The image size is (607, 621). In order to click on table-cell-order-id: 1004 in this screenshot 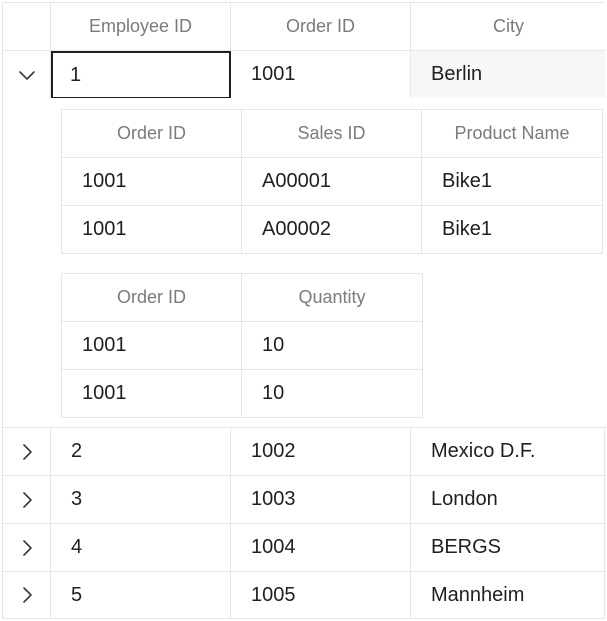, I will do `click(321, 548)`.